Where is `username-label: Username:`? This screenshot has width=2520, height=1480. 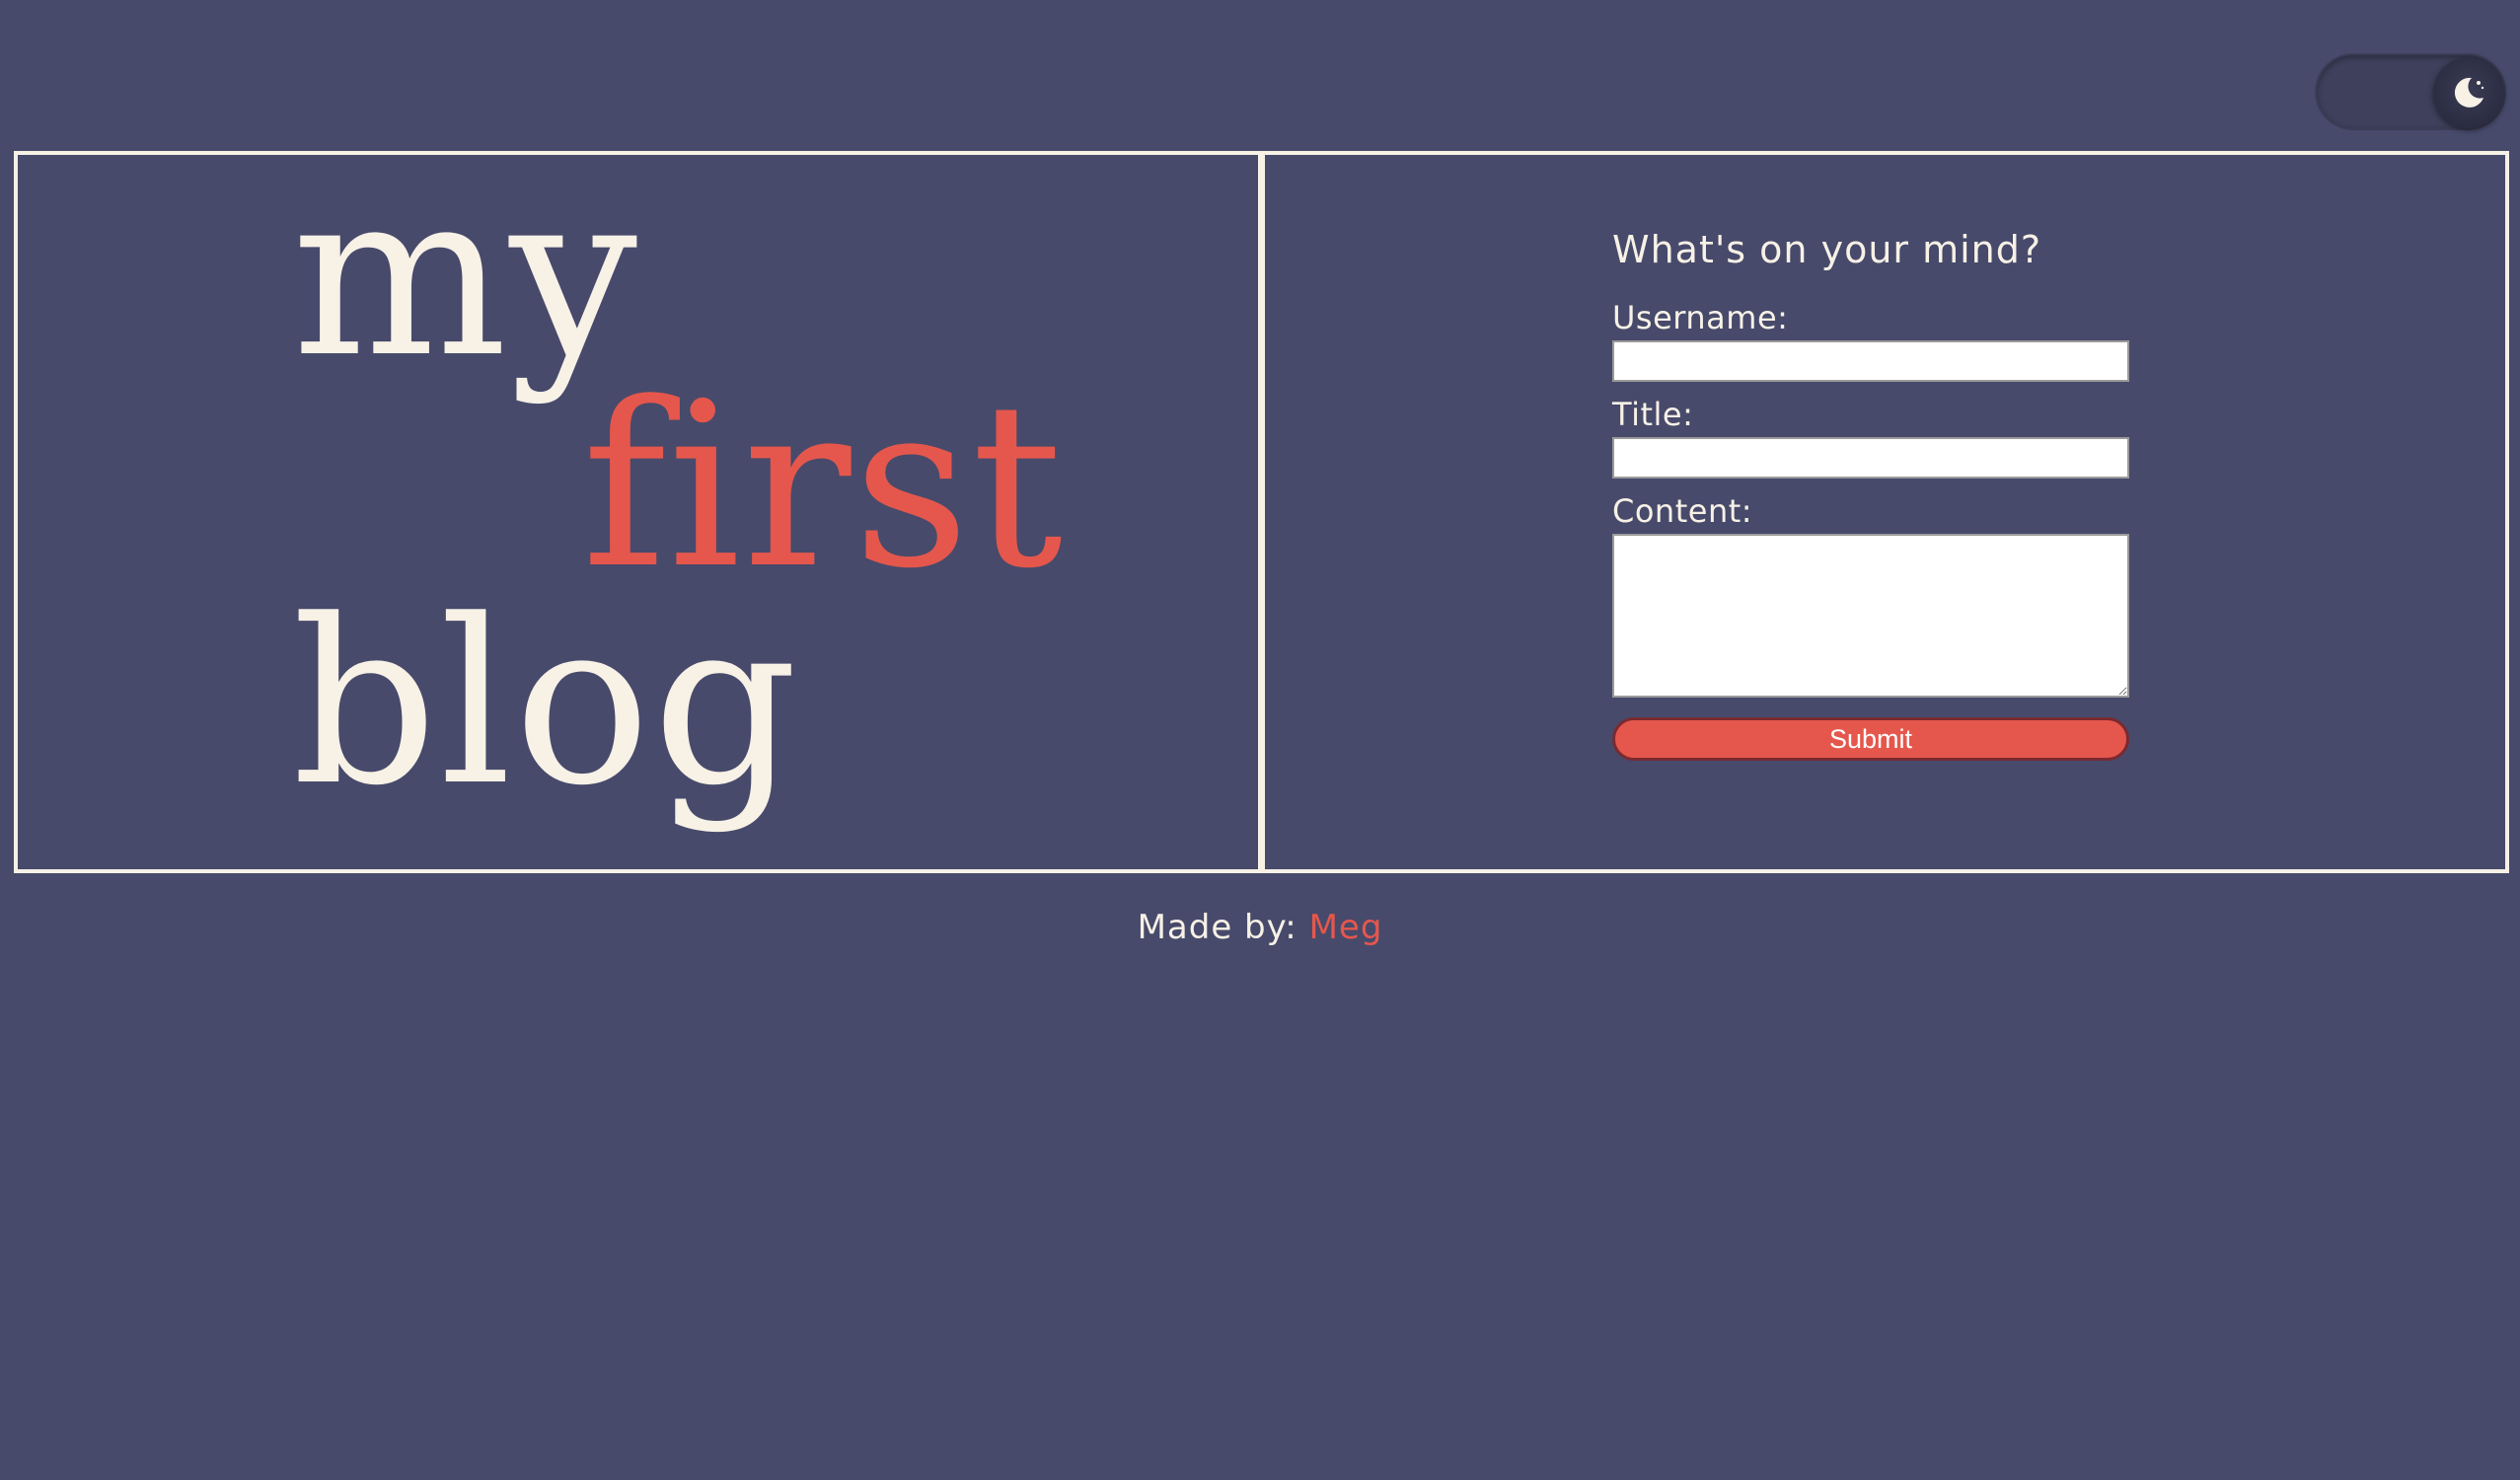 username-label: Username: is located at coordinates (1700, 318).